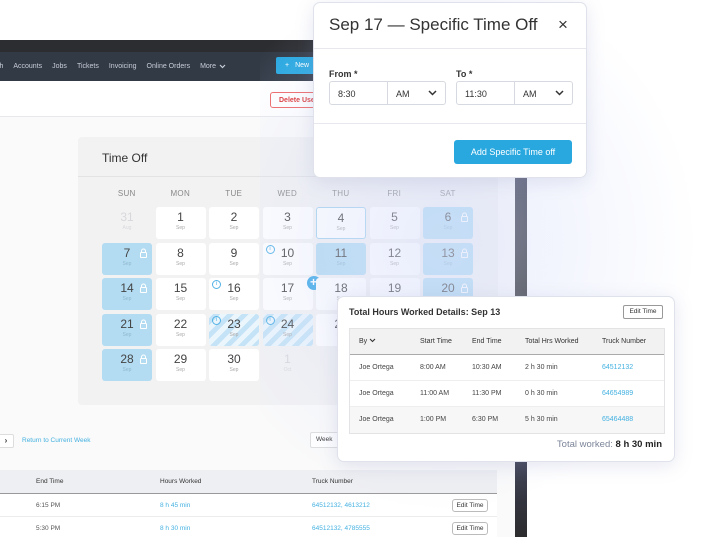 The image size is (720, 537). What do you see at coordinates (563, 25) in the screenshot?
I see `close-icon: ×` at bounding box center [563, 25].